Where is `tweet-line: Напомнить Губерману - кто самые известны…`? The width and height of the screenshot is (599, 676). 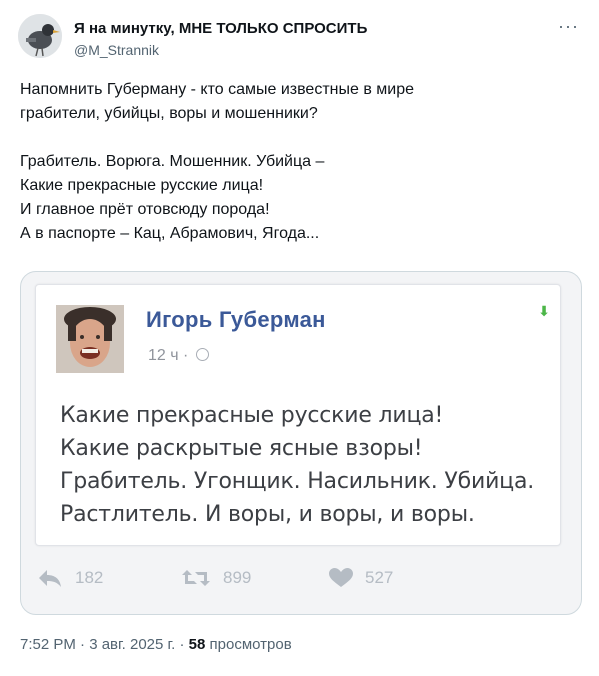 tweet-line: Напомнить Губерману - кто самые известны… is located at coordinates (217, 89).